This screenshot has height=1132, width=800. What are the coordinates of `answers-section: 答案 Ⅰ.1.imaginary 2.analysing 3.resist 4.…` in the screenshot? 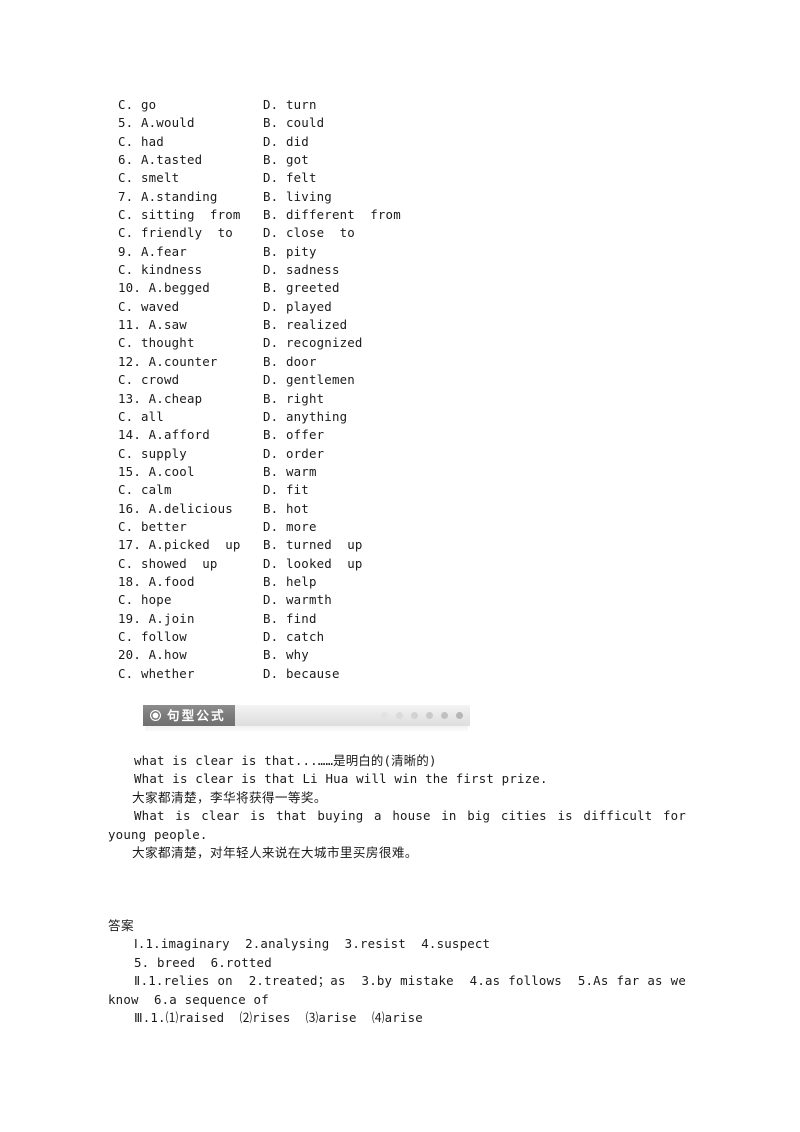 It's located at (397, 972).